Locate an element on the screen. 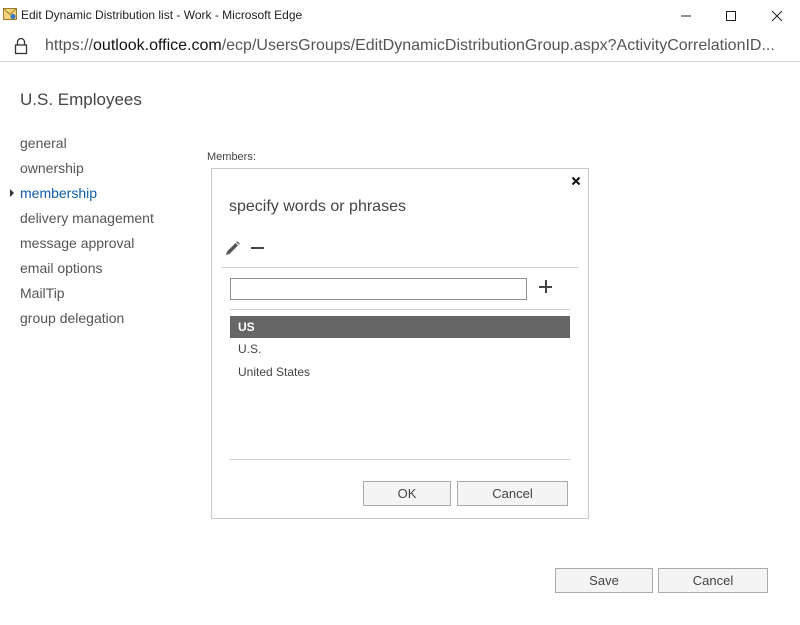 This screenshot has width=800, height=625. url-scheme: https:// is located at coordinates (69, 45).